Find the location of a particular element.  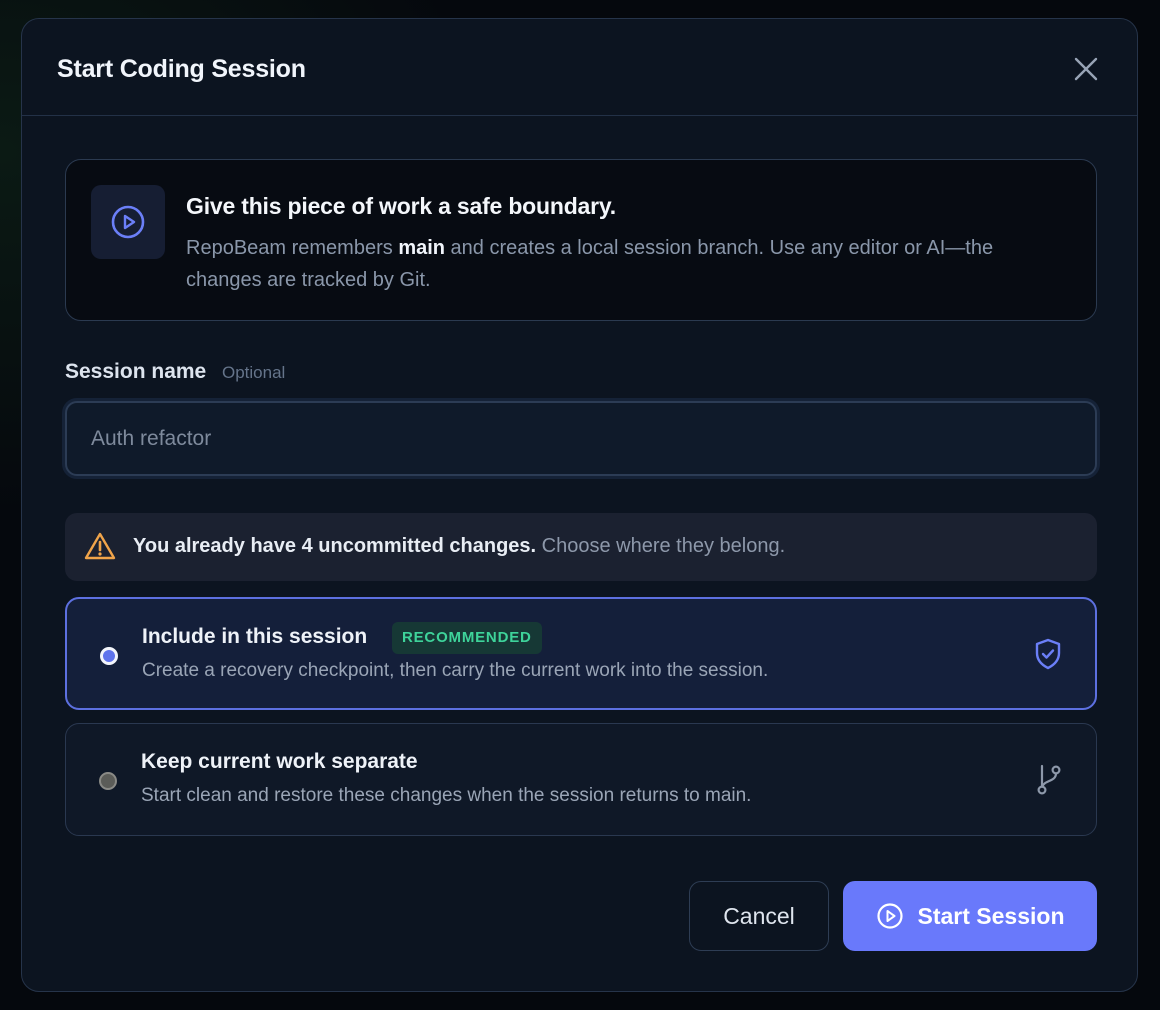

info-icon-box is located at coordinates (128, 222).